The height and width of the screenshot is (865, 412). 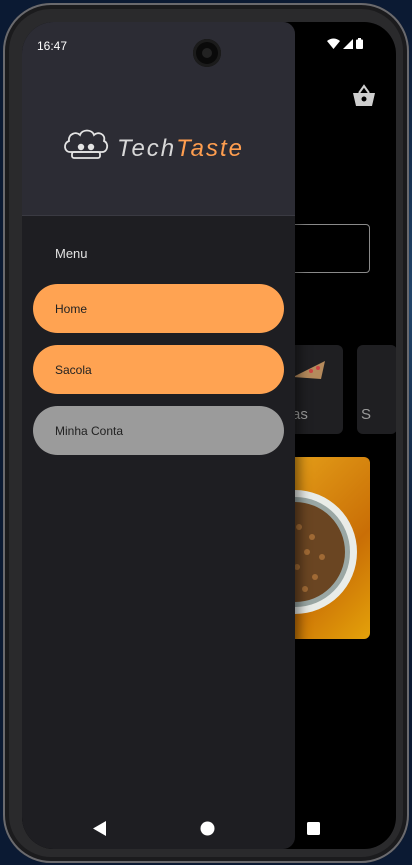 I want to click on signal-icon, so click(x=348, y=43).